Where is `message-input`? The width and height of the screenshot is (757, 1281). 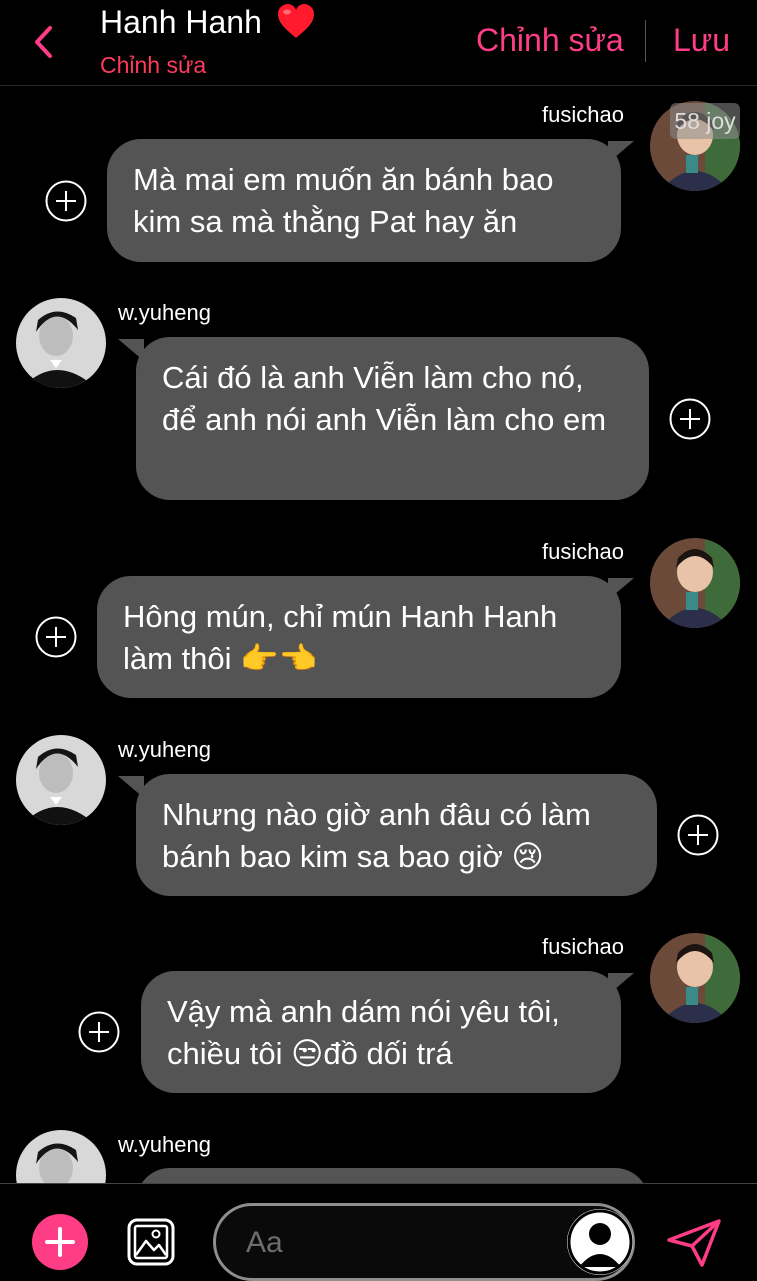
message-input is located at coordinates (396, 1243).